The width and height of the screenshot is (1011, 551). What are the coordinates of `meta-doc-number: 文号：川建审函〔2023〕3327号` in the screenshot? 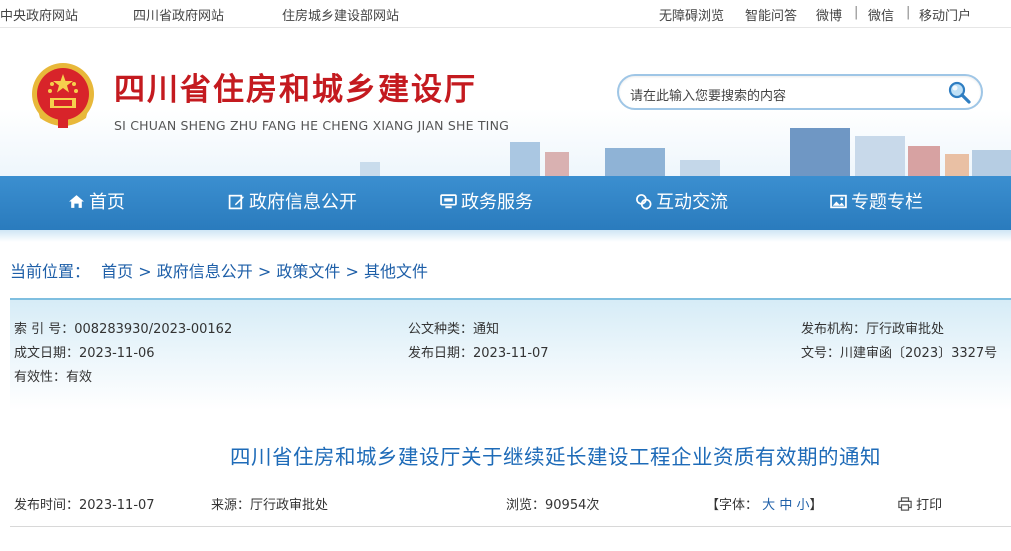 It's located at (899, 353).